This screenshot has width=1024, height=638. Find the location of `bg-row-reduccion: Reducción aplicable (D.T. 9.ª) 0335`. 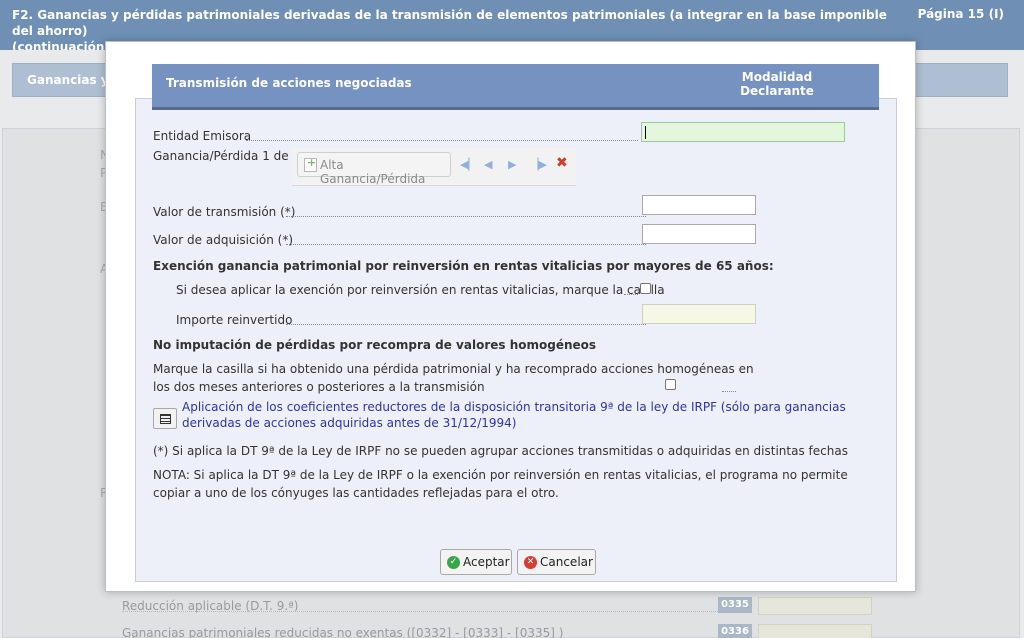

bg-row-reduccion: Reducción aplicable (D.T. 9.ª) 0335 is located at coordinates (572, 607).